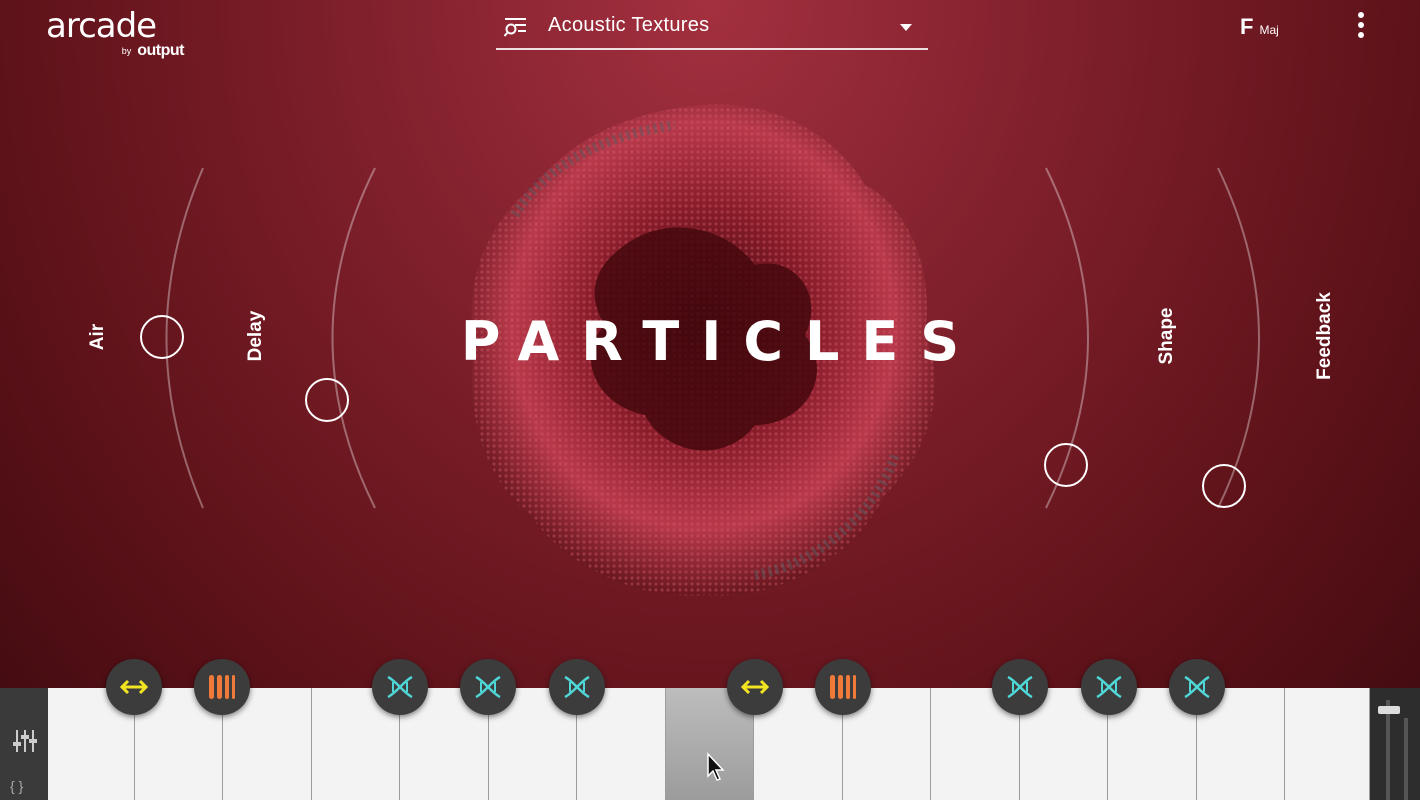 Image resolution: width=1420 pixels, height=800 pixels. Describe the element at coordinates (97, 337) in the screenshot. I see `macro-label-air: Air` at that location.